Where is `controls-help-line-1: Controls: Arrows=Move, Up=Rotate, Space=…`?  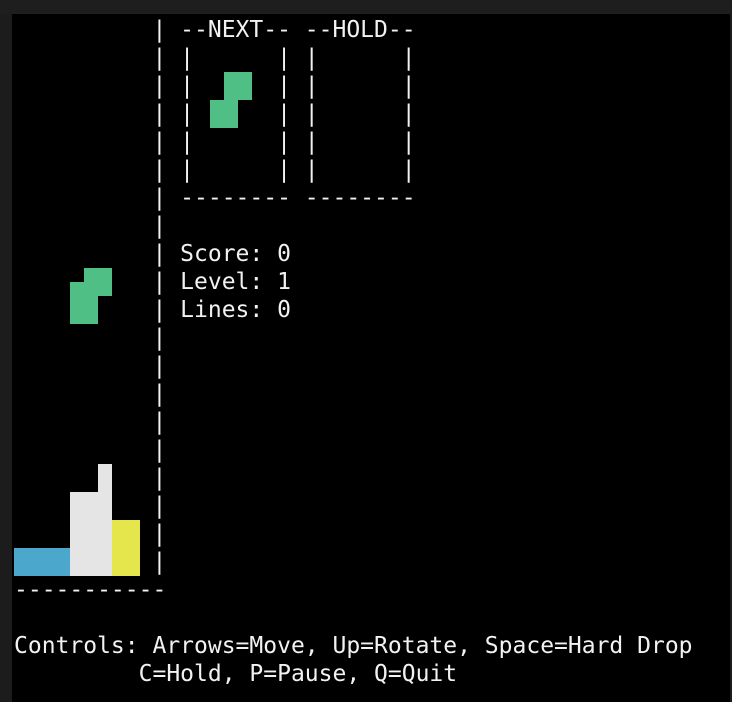
controls-help-line-1: Controls: Arrows=Move, Up=Rotate, Space=… is located at coordinates (353, 646).